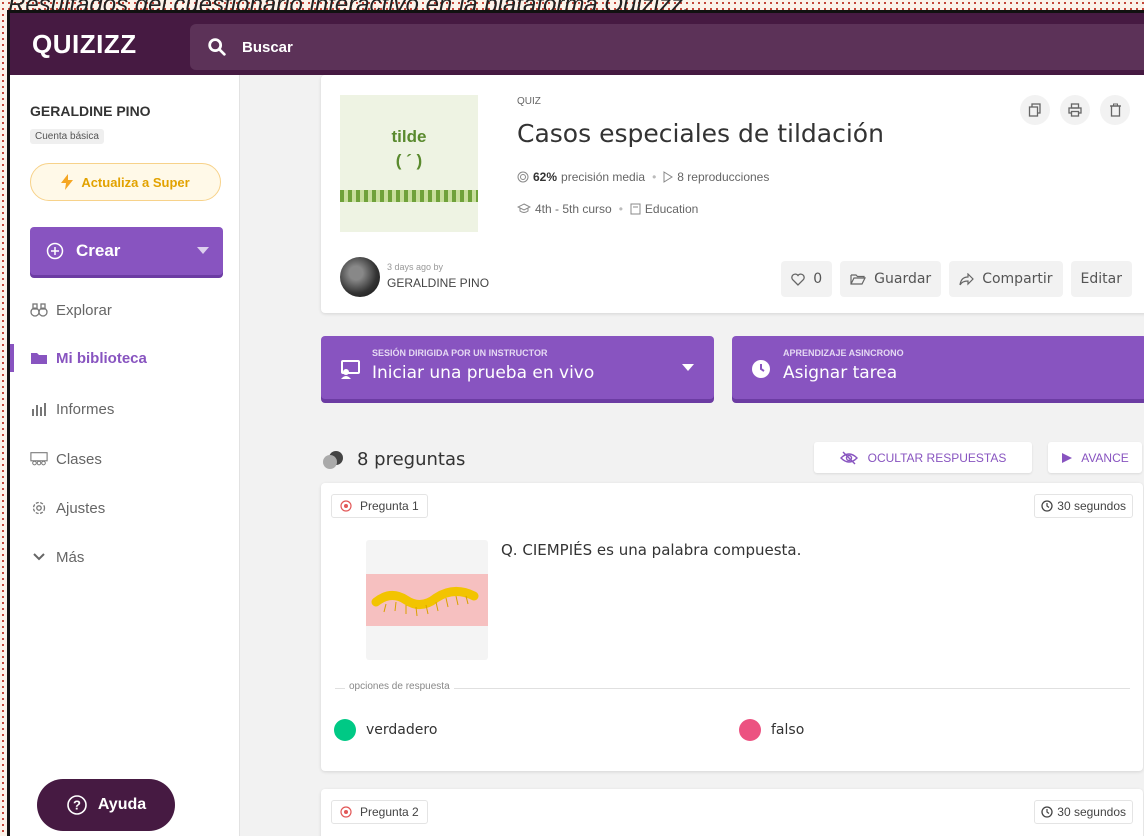 The width and height of the screenshot is (1144, 836). I want to click on binoculars-icon, so click(39, 310).